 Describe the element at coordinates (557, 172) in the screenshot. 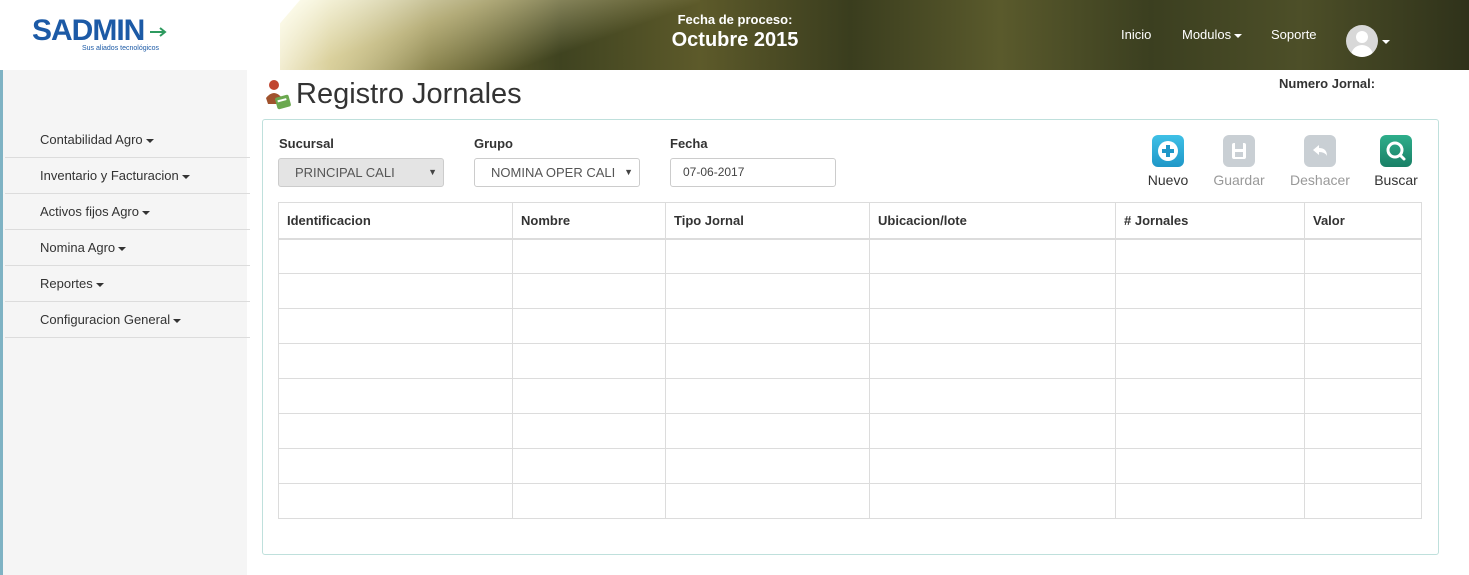

I see `grupo-select: NOMINA OPER CALI ▼` at that location.